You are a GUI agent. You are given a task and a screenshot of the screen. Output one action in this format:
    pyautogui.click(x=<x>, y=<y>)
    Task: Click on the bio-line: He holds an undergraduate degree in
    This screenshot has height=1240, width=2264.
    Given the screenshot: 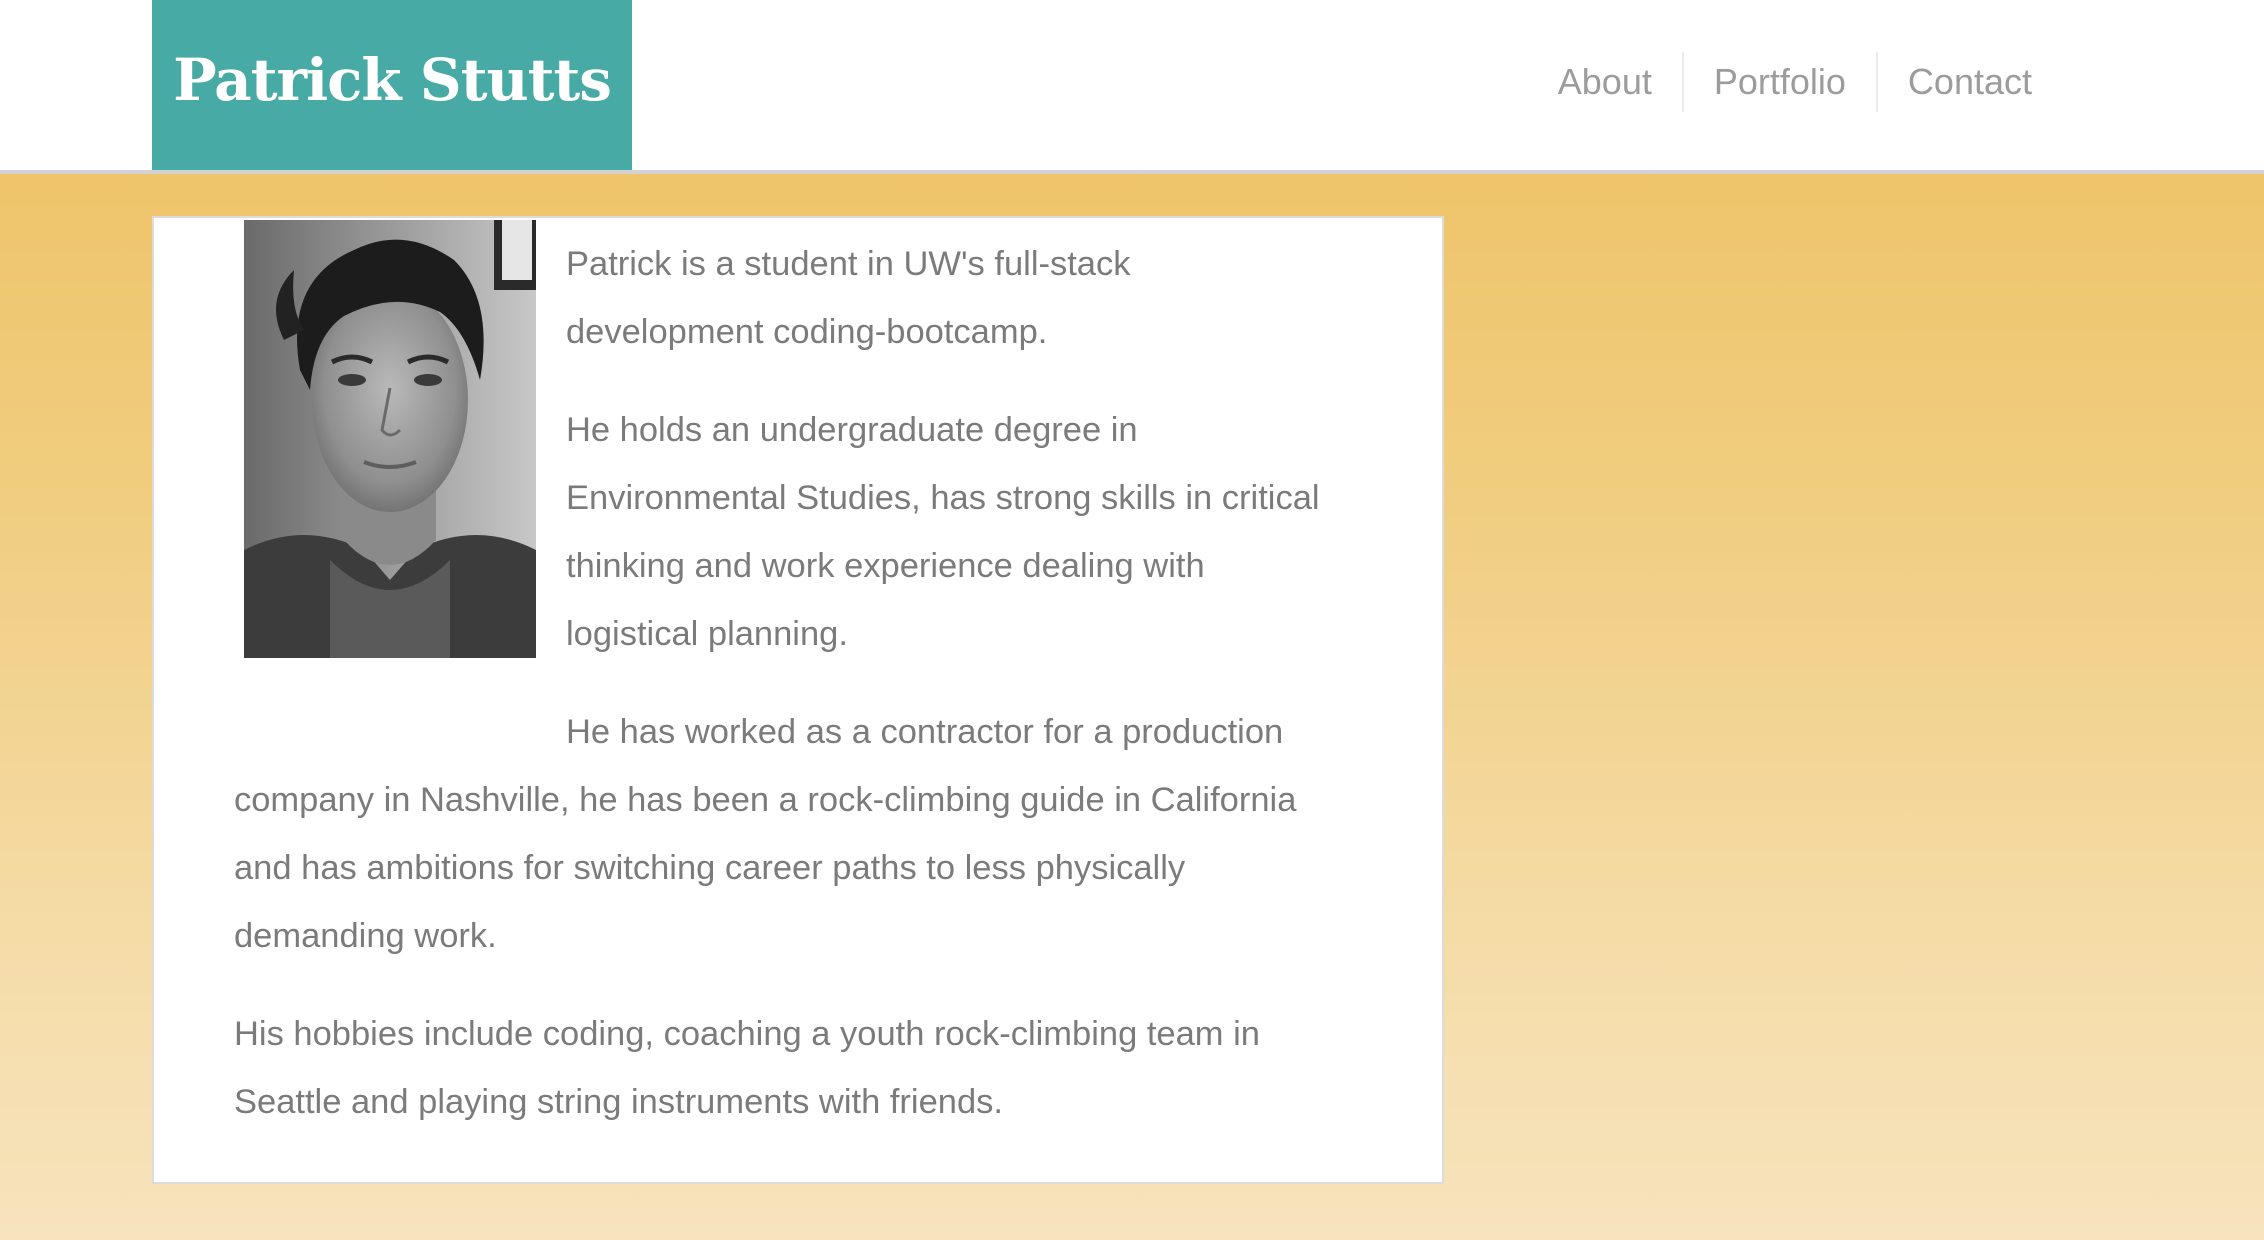 What is the action you would take?
    pyautogui.click(x=852, y=430)
    